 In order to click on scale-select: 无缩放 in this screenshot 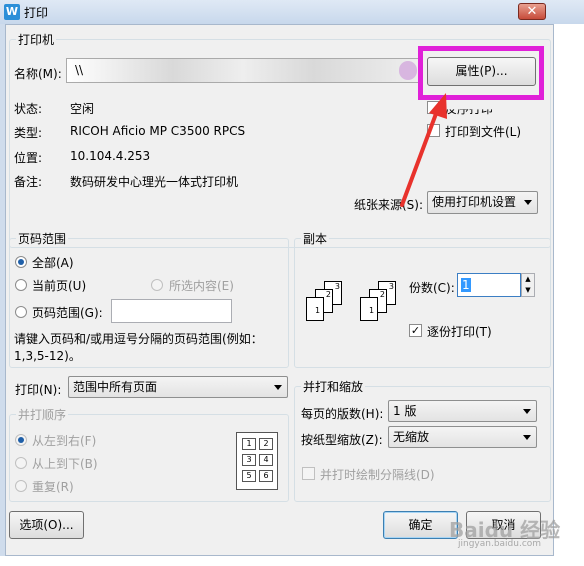, I will do `click(462, 437)`.